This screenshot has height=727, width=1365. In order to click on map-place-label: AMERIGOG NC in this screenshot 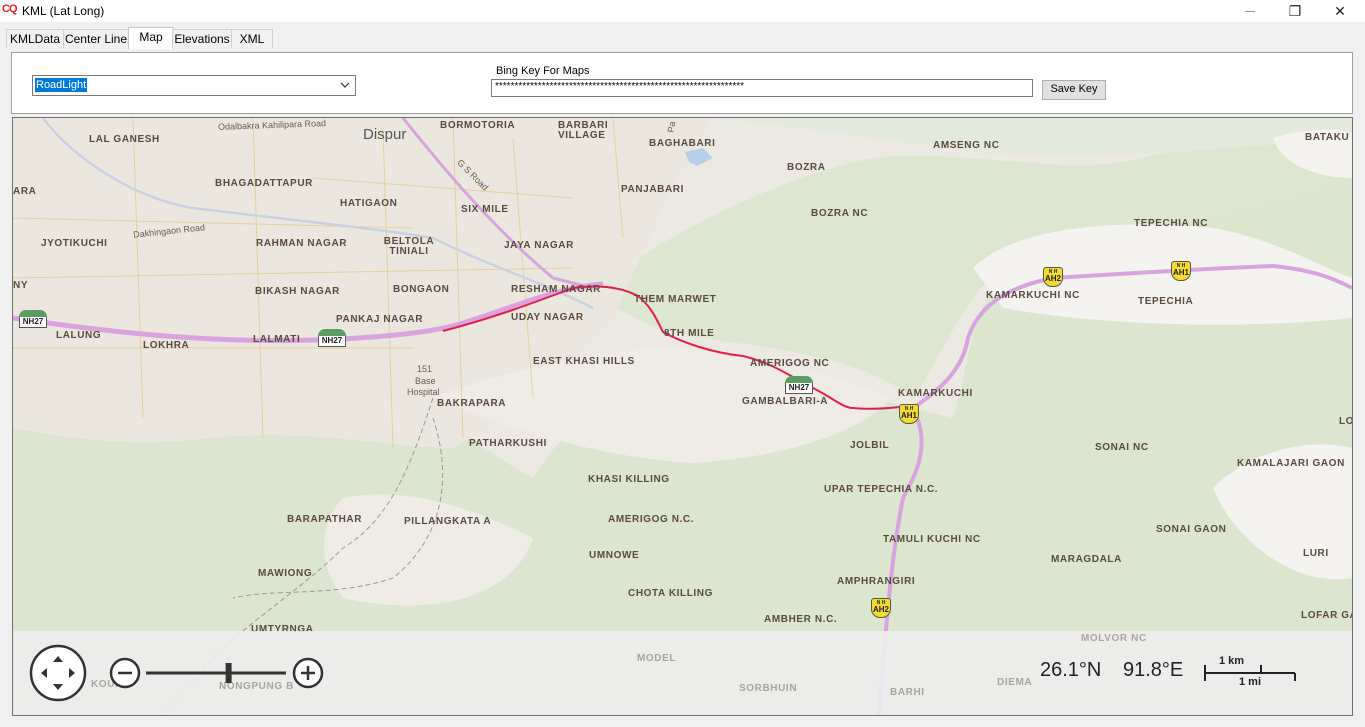, I will do `click(790, 363)`.